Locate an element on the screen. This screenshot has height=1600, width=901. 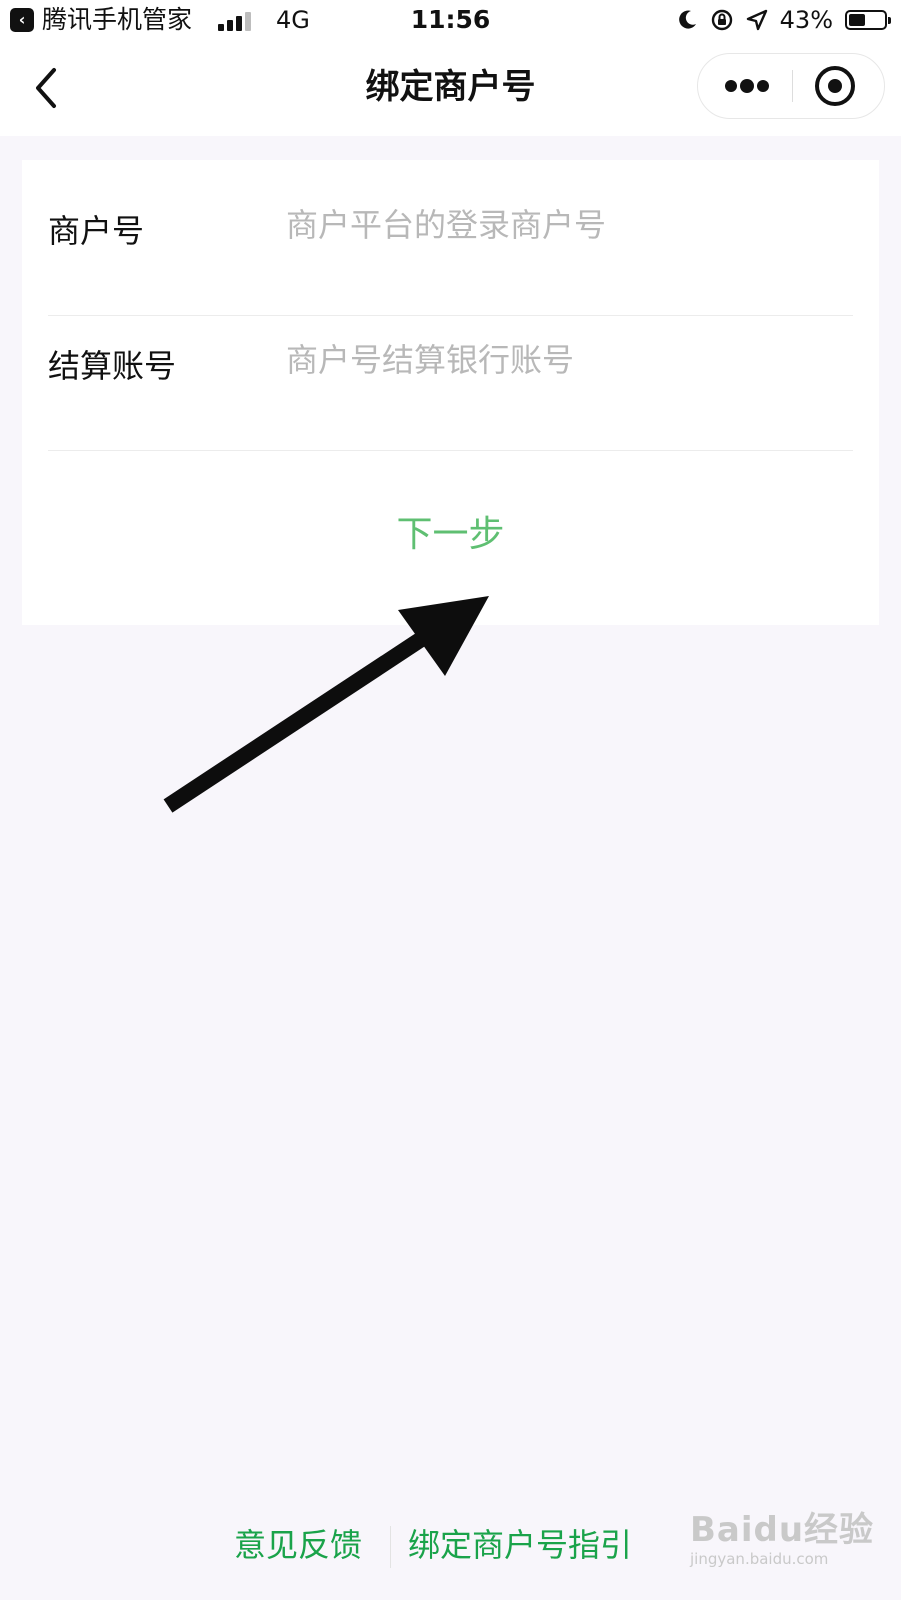
footer-divider is located at coordinates (390, 1547).